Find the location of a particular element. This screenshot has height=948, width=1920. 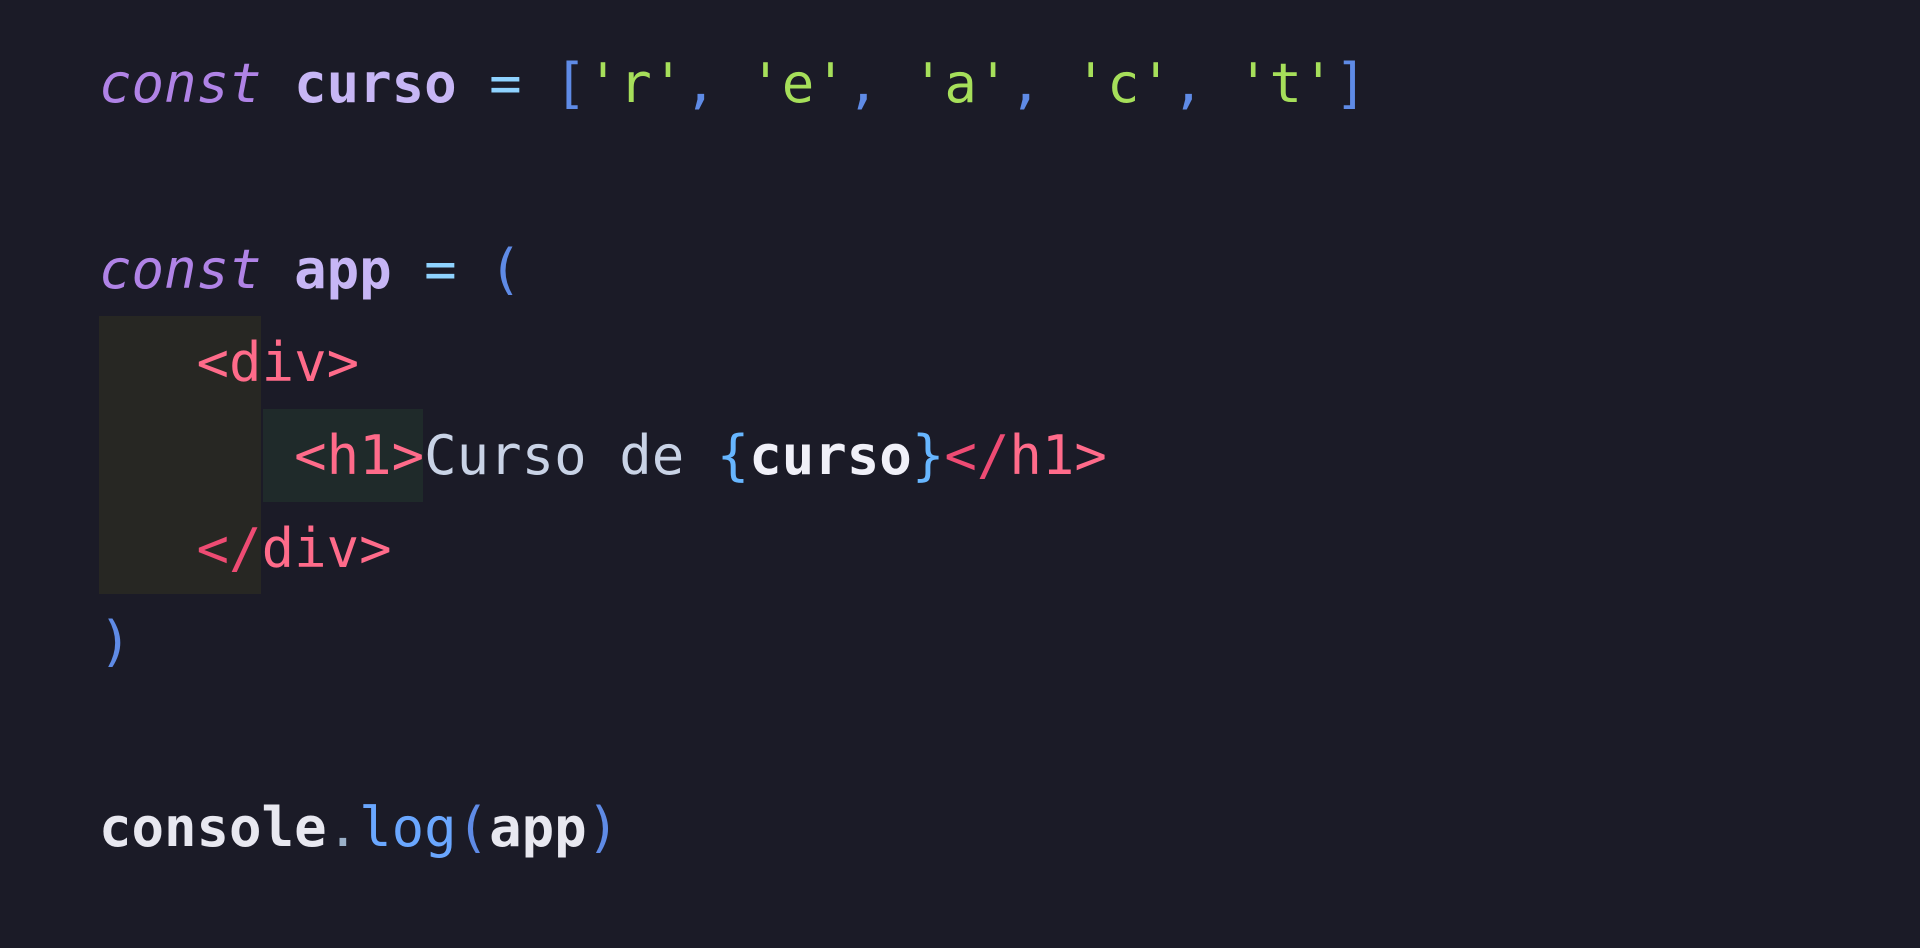

code-line-5: <h1>Curso de {curso}</h1> is located at coordinates (603, 455).